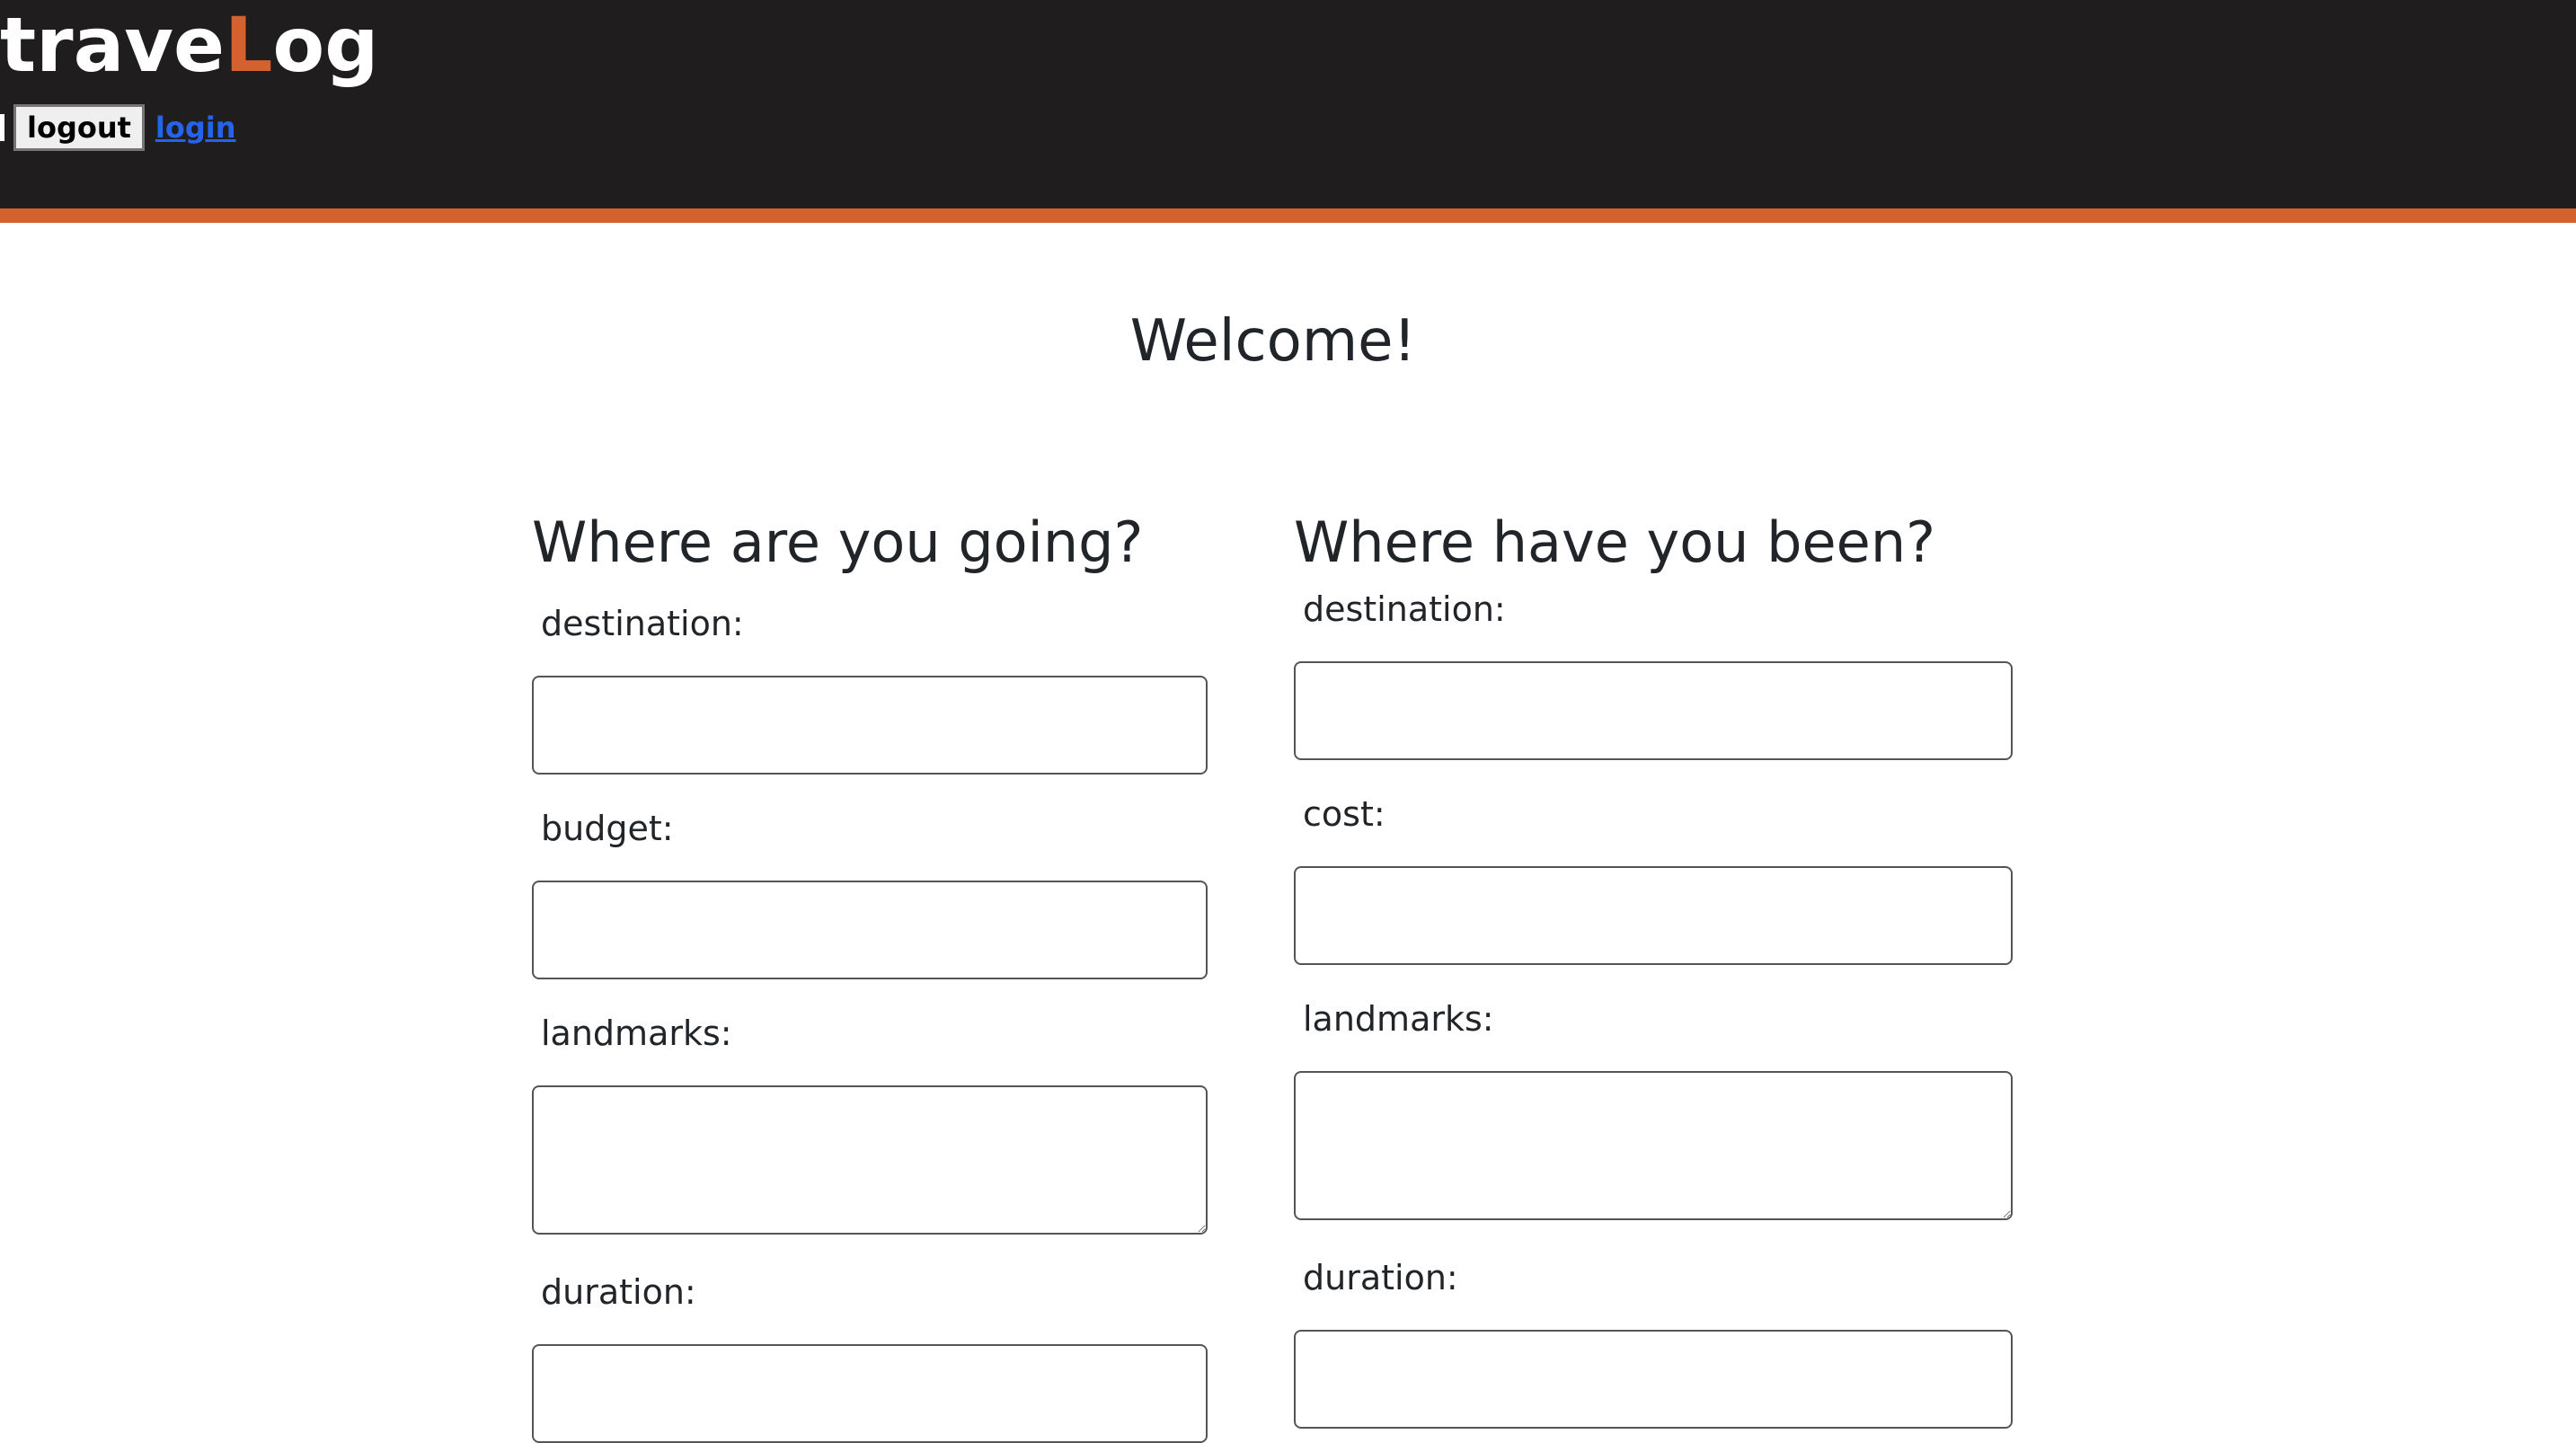 This screenshot has width=2576, height=1443. What do you see at coordinates (1615, 542) in the screenshot?
I see `been-heading: Where have you been?` at bounding box center [1615, 542].